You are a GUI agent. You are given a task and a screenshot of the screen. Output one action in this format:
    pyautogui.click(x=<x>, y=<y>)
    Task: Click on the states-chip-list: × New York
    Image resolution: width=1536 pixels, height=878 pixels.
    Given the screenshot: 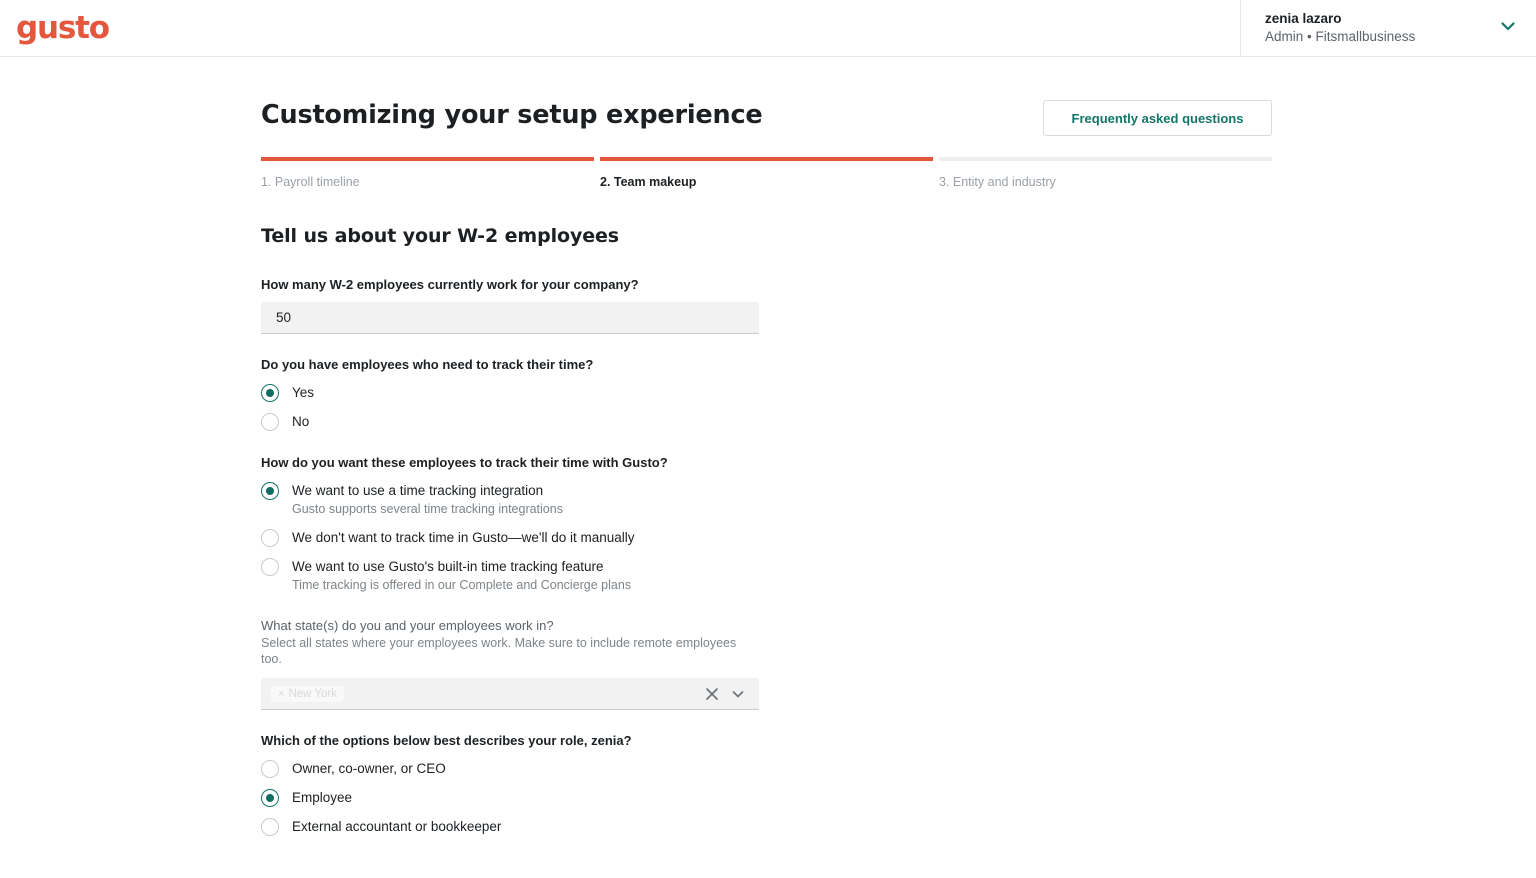 What is the action you would take?
    pyautogui.click(x=485, y=693)
    